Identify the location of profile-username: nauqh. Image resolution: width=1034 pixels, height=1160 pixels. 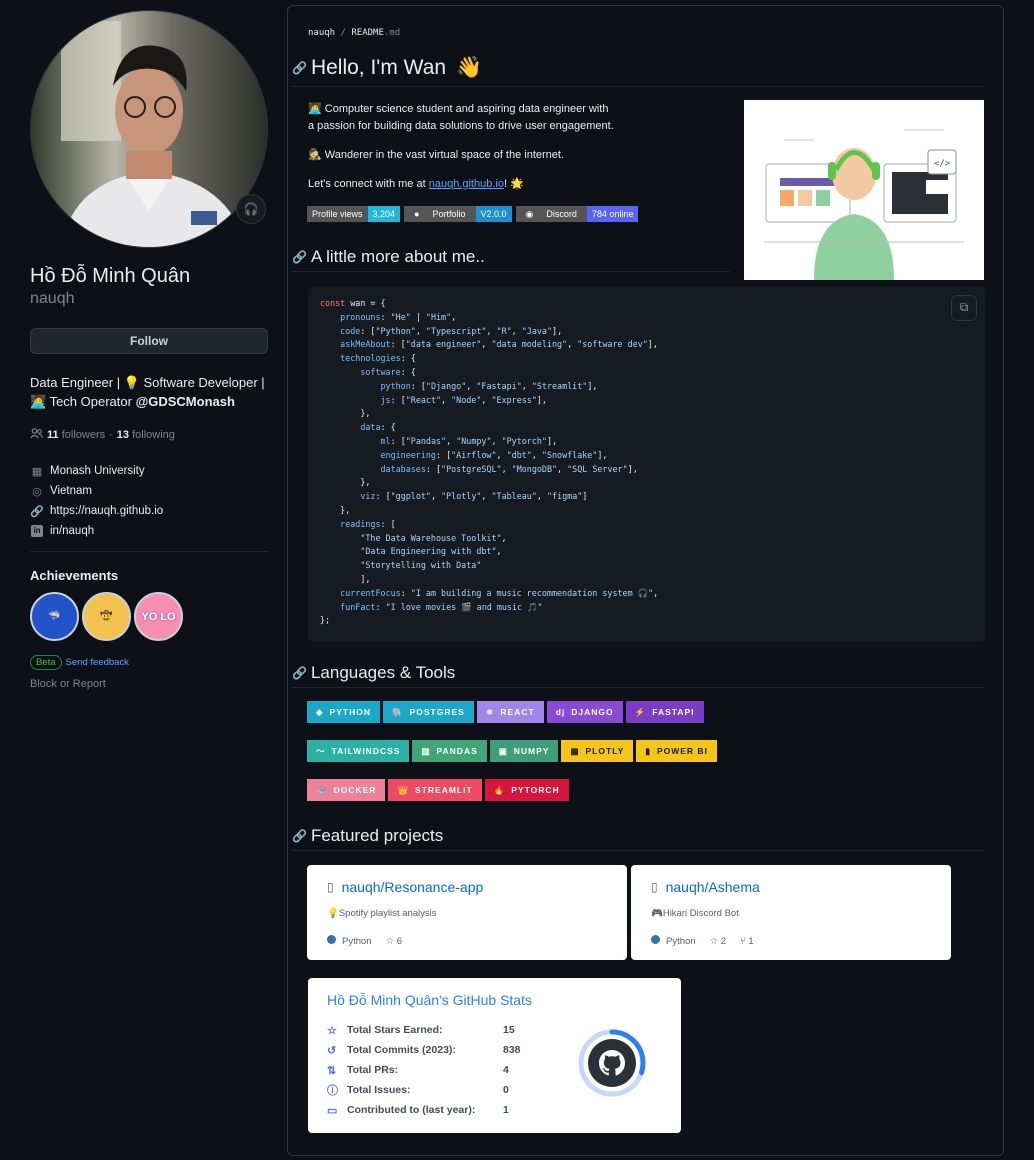
(52, 298).